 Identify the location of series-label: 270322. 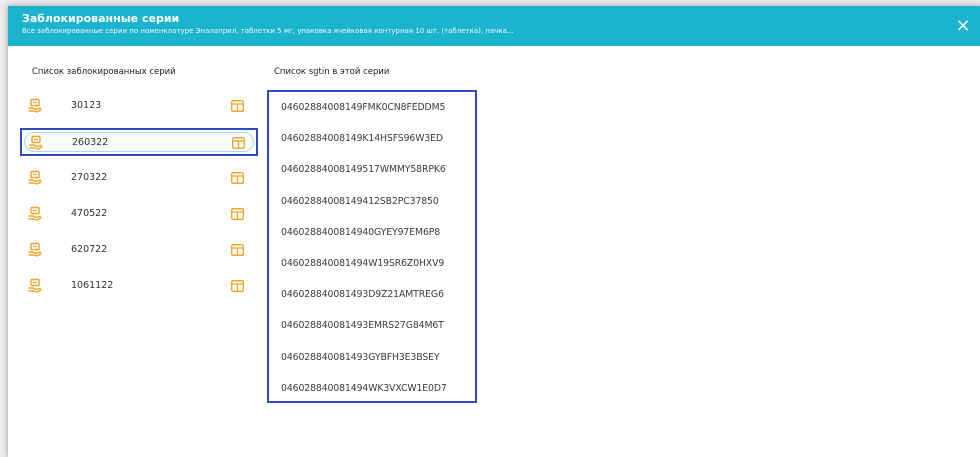
(89, 177).